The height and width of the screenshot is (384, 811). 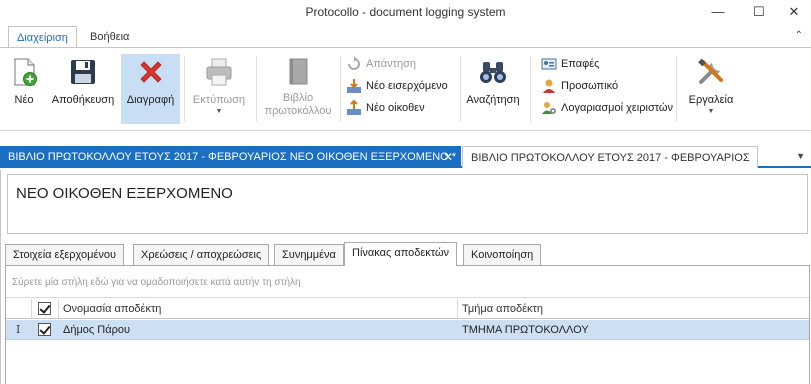 What do you see at coordinates (298, 104) in the screenshot?
I see `protocol-book-label: Βιβλίο πρωτοκόλλου` at bounding box center [298, 104].